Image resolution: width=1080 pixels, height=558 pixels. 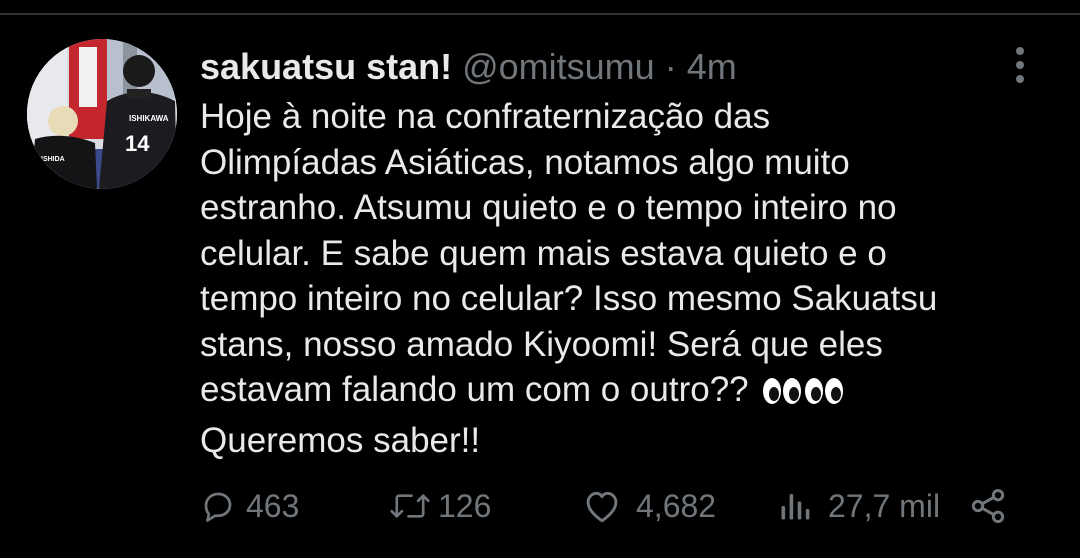 I want to click on avatar-jersey-name: ISHIKAWA, so click(x=149, y=118).